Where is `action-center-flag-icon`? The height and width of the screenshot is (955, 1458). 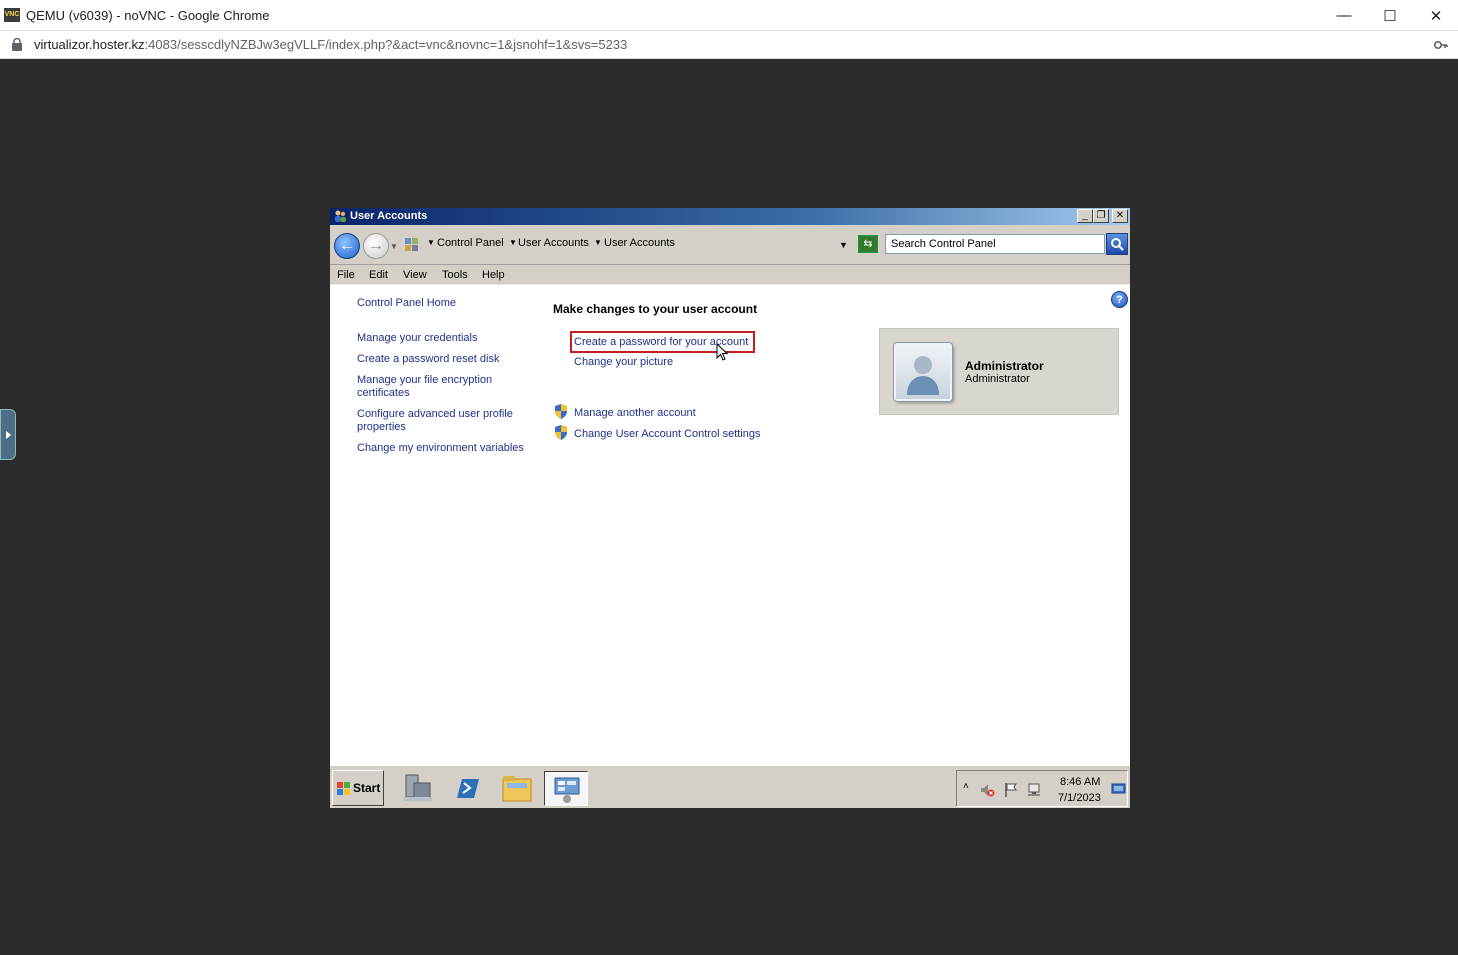 action-center-flag-icon is located at coordinates (1011, 790).